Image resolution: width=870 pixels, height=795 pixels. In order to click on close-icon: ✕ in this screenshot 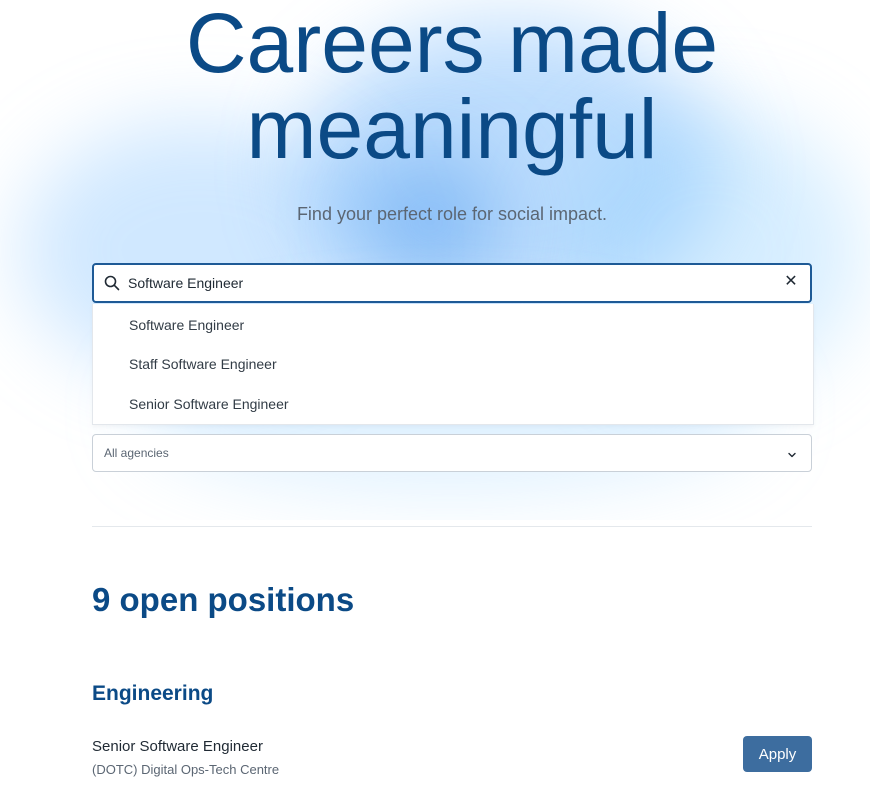, I will do `click(791, 282)`.